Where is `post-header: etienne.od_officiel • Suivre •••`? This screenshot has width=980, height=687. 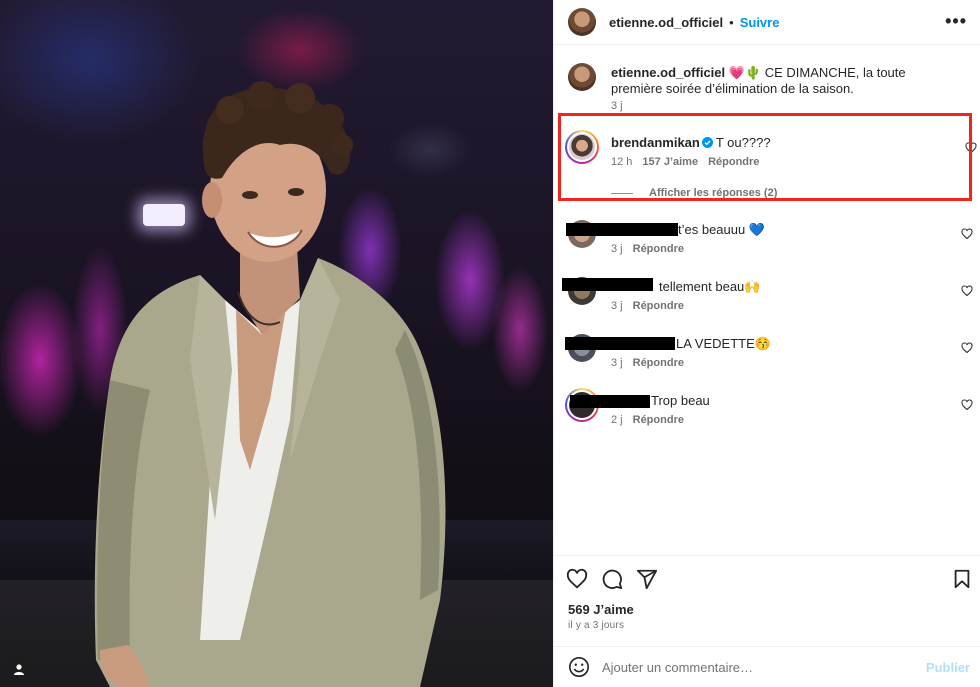
post-header: etienne.od_officiel • Suivre ••• is located at coordinates (767, 22).